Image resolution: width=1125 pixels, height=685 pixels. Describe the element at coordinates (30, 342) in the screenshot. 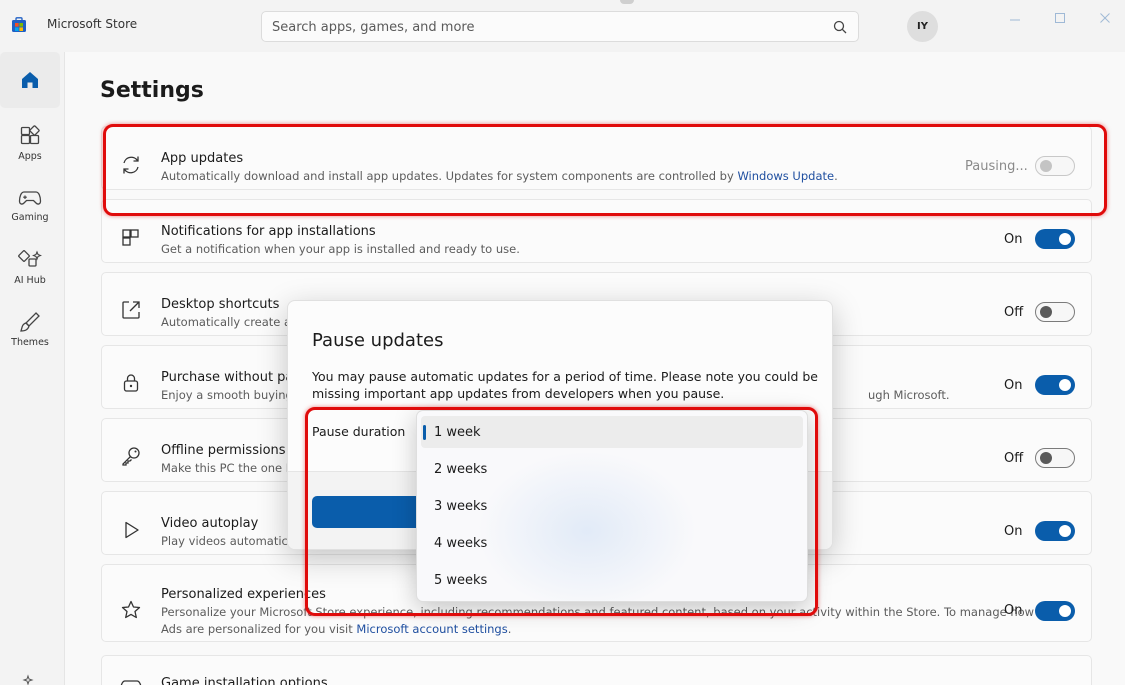

I see `sidebar-item-label: Themes` at that location.